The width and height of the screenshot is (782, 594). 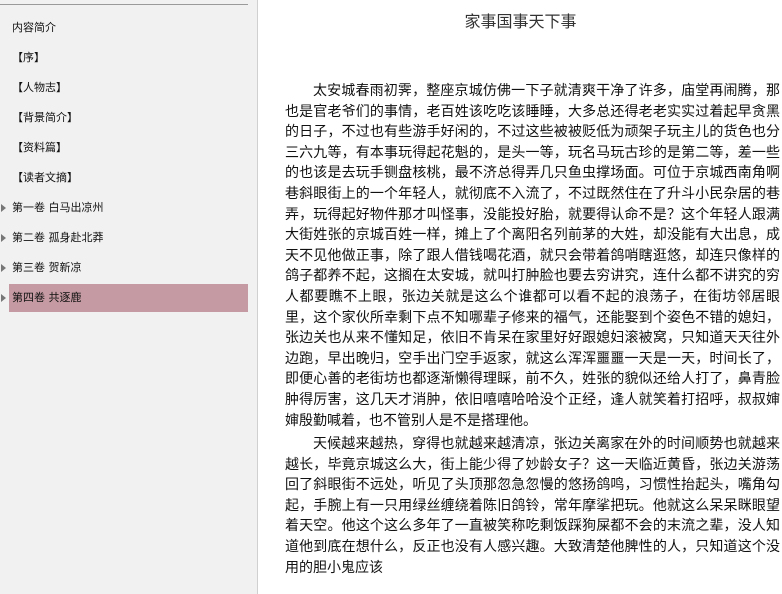 What do you see at coordinates (124, 268) in the screenshot?
I see `toc-item-volume-3: 第三卷 贺新凉` at bounding box center [124, 268].